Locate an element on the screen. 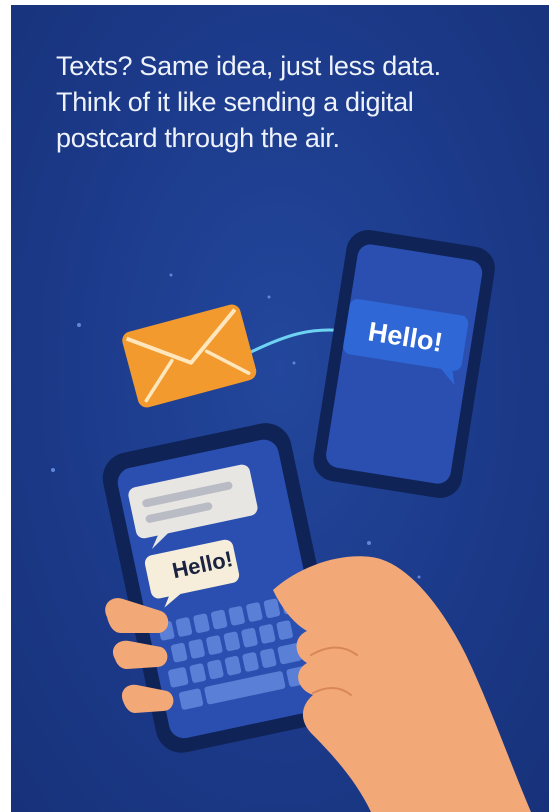 This screenshot has height=812, width=549. receiver-phone is located at coordinates (404, 364).